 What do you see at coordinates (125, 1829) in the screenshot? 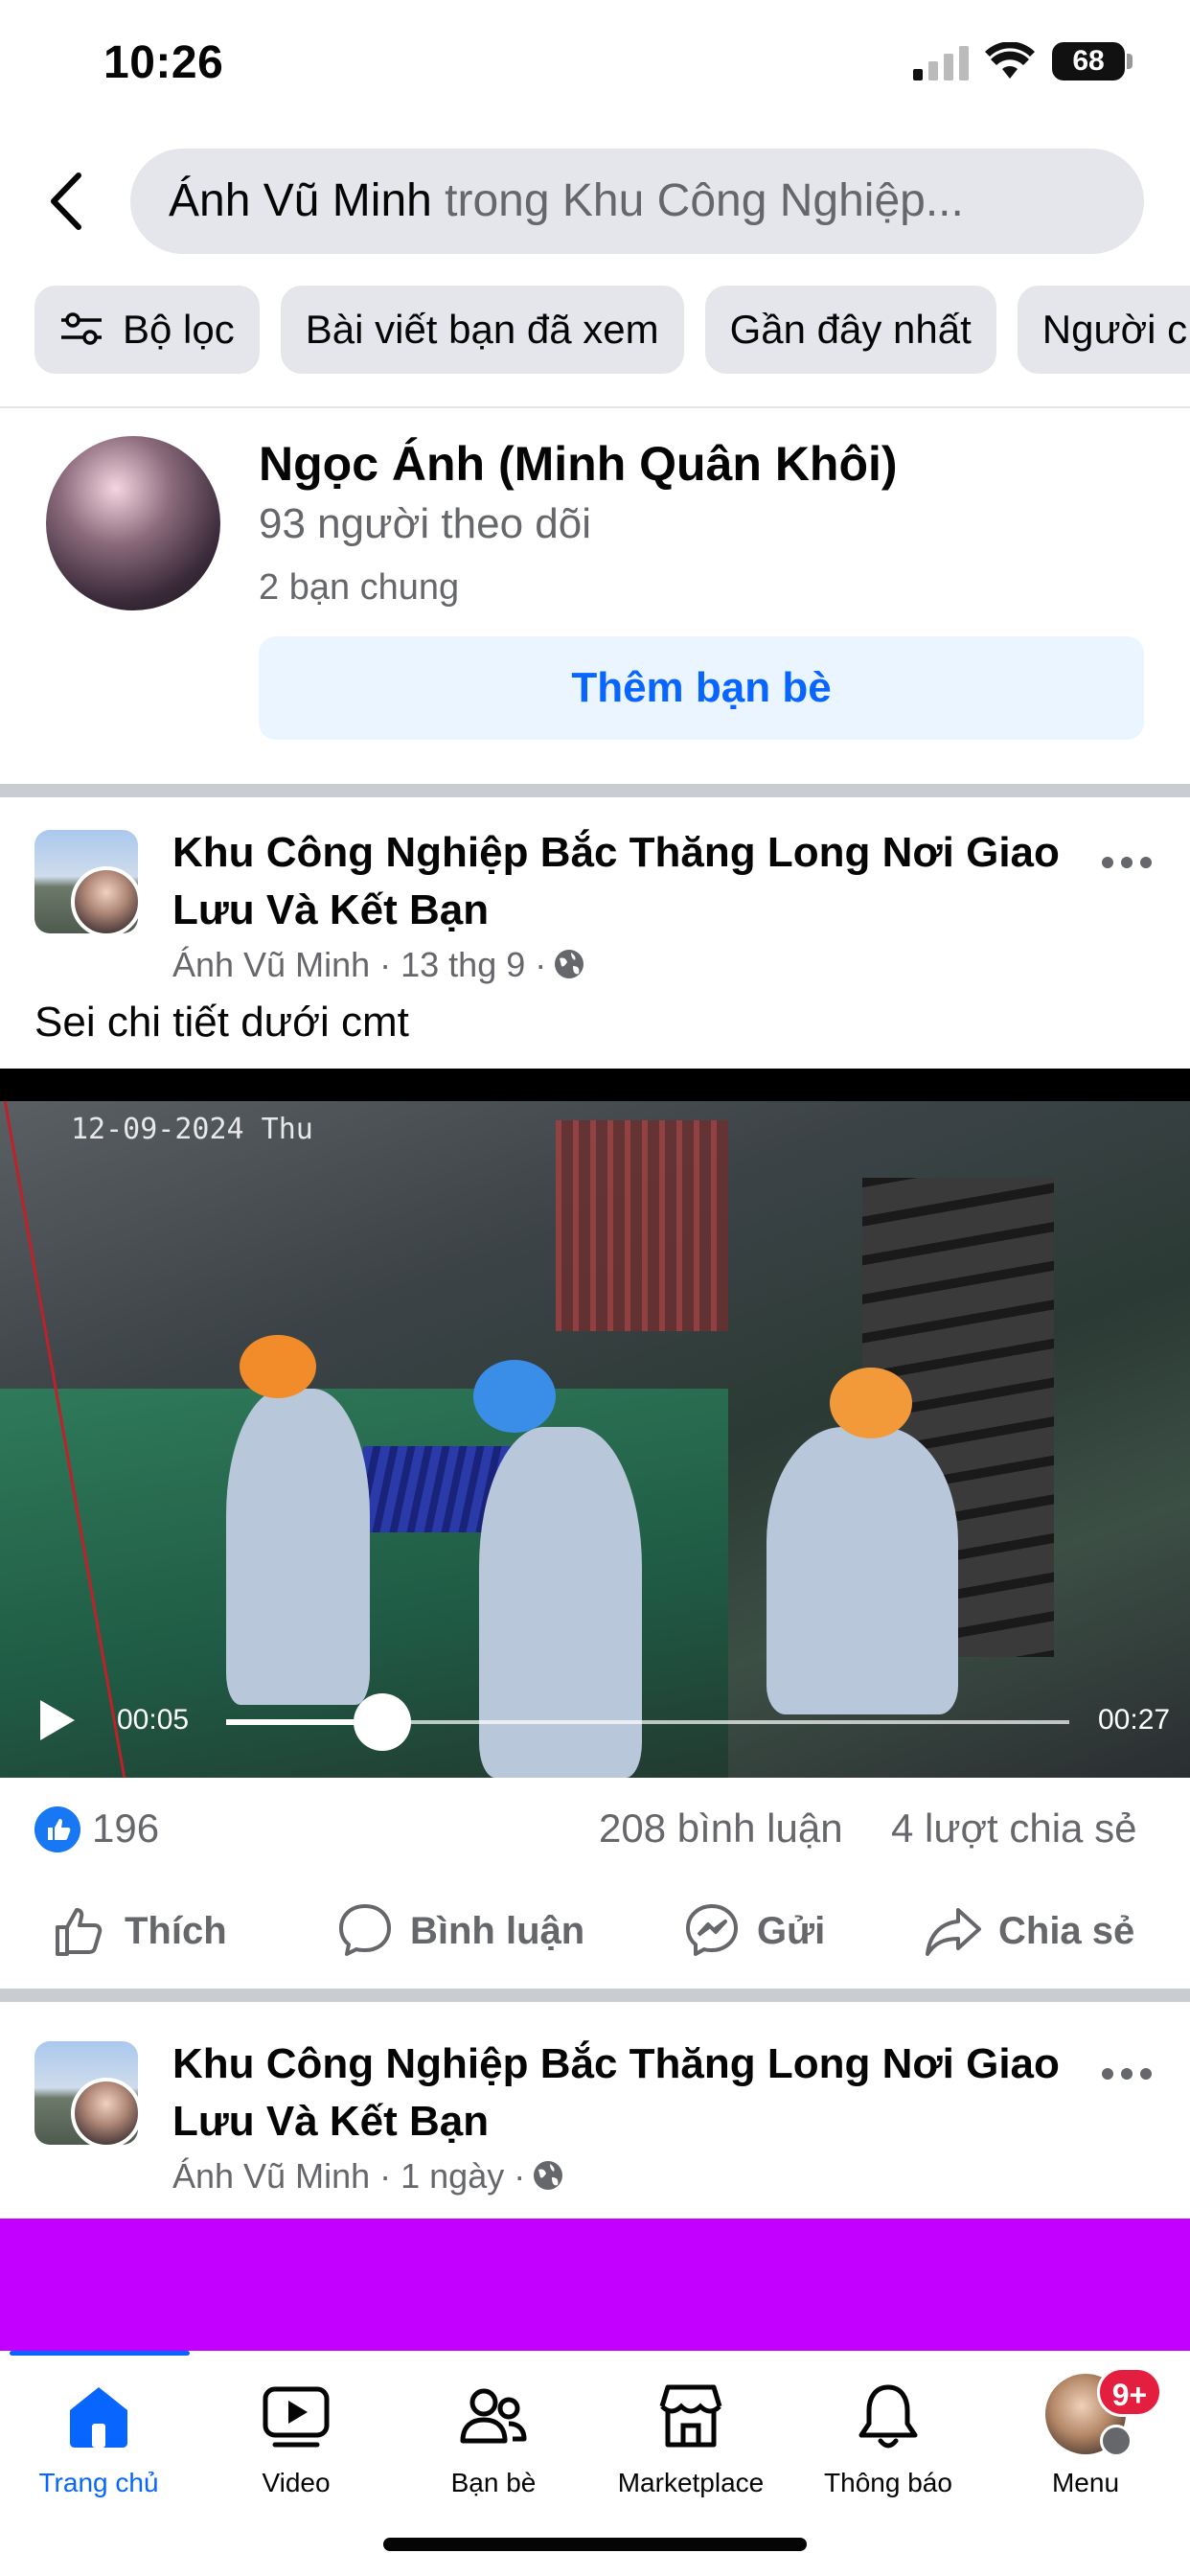
I see `like-count: 196` at bounding box center [125, 1829].